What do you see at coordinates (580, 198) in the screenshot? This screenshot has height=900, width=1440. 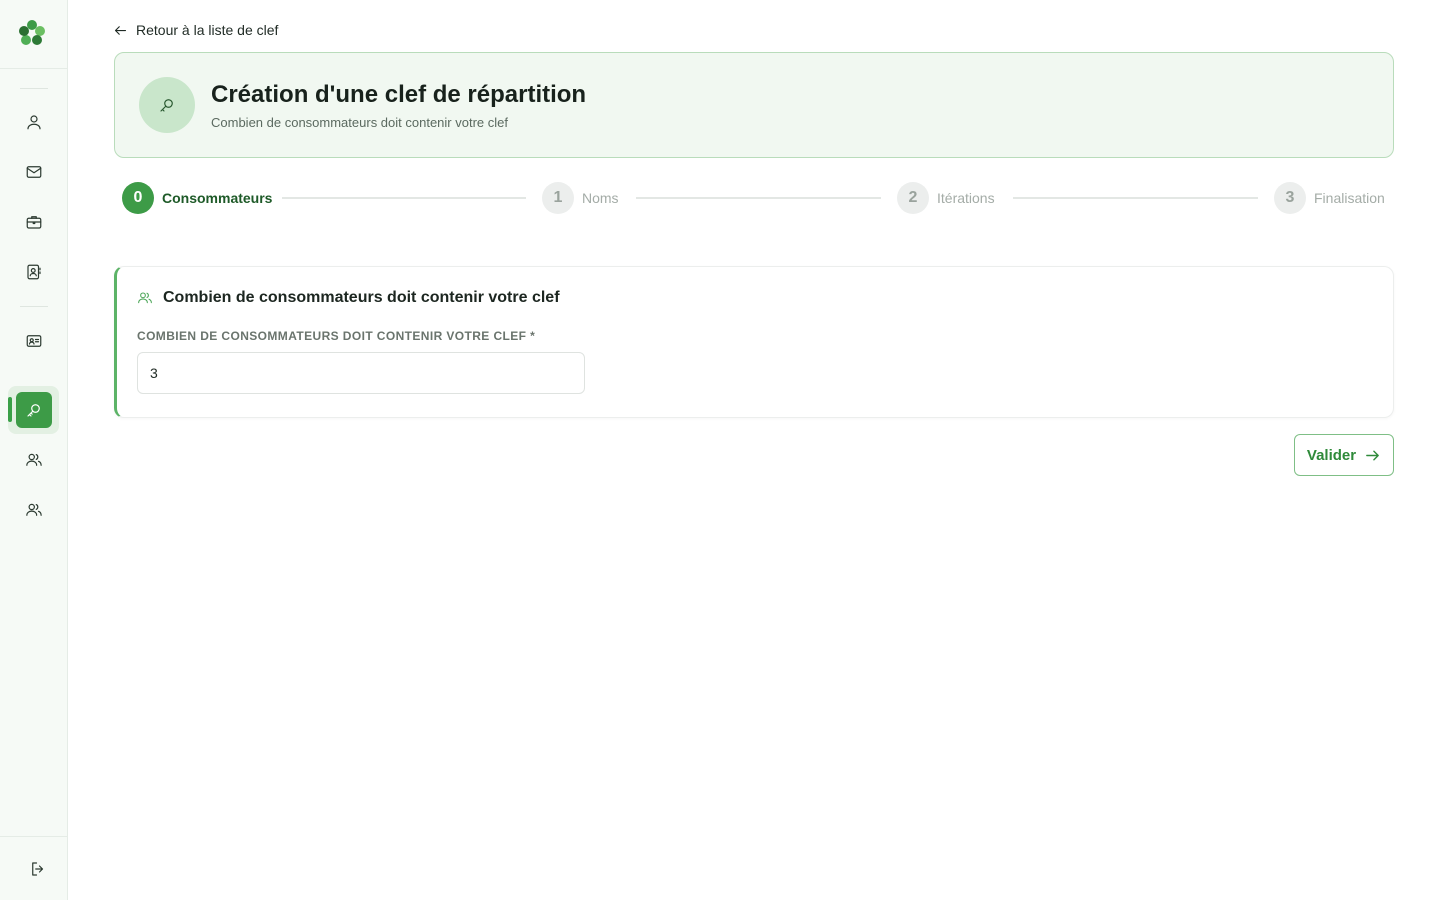 I see `stepper-step-names: 1 Noms` at bounding box center [580, 198].